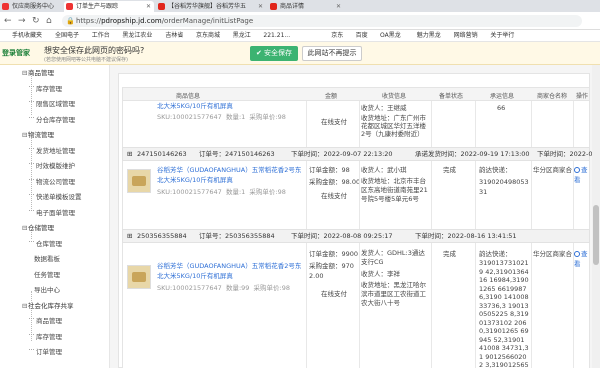 This screenshot has width=600, height=368. What do you see at coordinates (450, 96) in the screenshot?
I see `column-header: 备单状态` at bounding box center [450, 96].